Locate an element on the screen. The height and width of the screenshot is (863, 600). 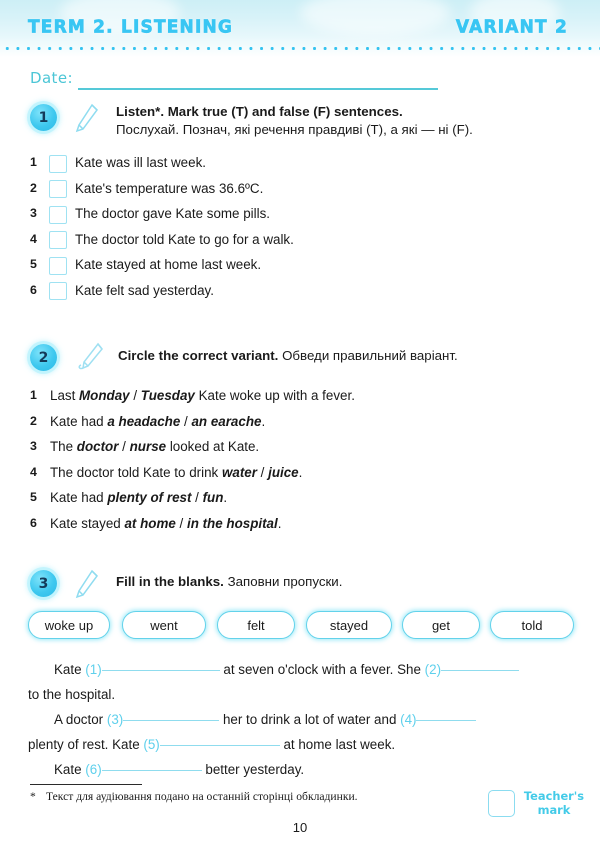
gap-number: (4) is located at coordinates (408, 719).